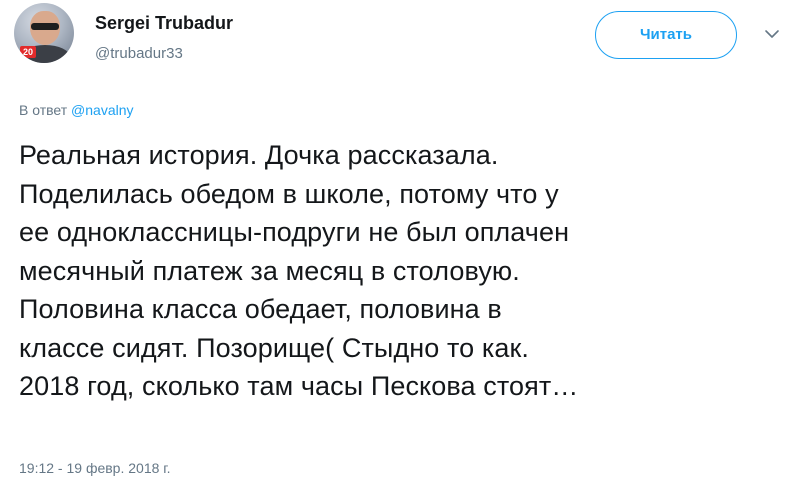 The image size is (799, 502). What do you see at coordinates (772, 34) in the screenshot?
I see `chevron-down-icon` at bounding box center [772, 34].